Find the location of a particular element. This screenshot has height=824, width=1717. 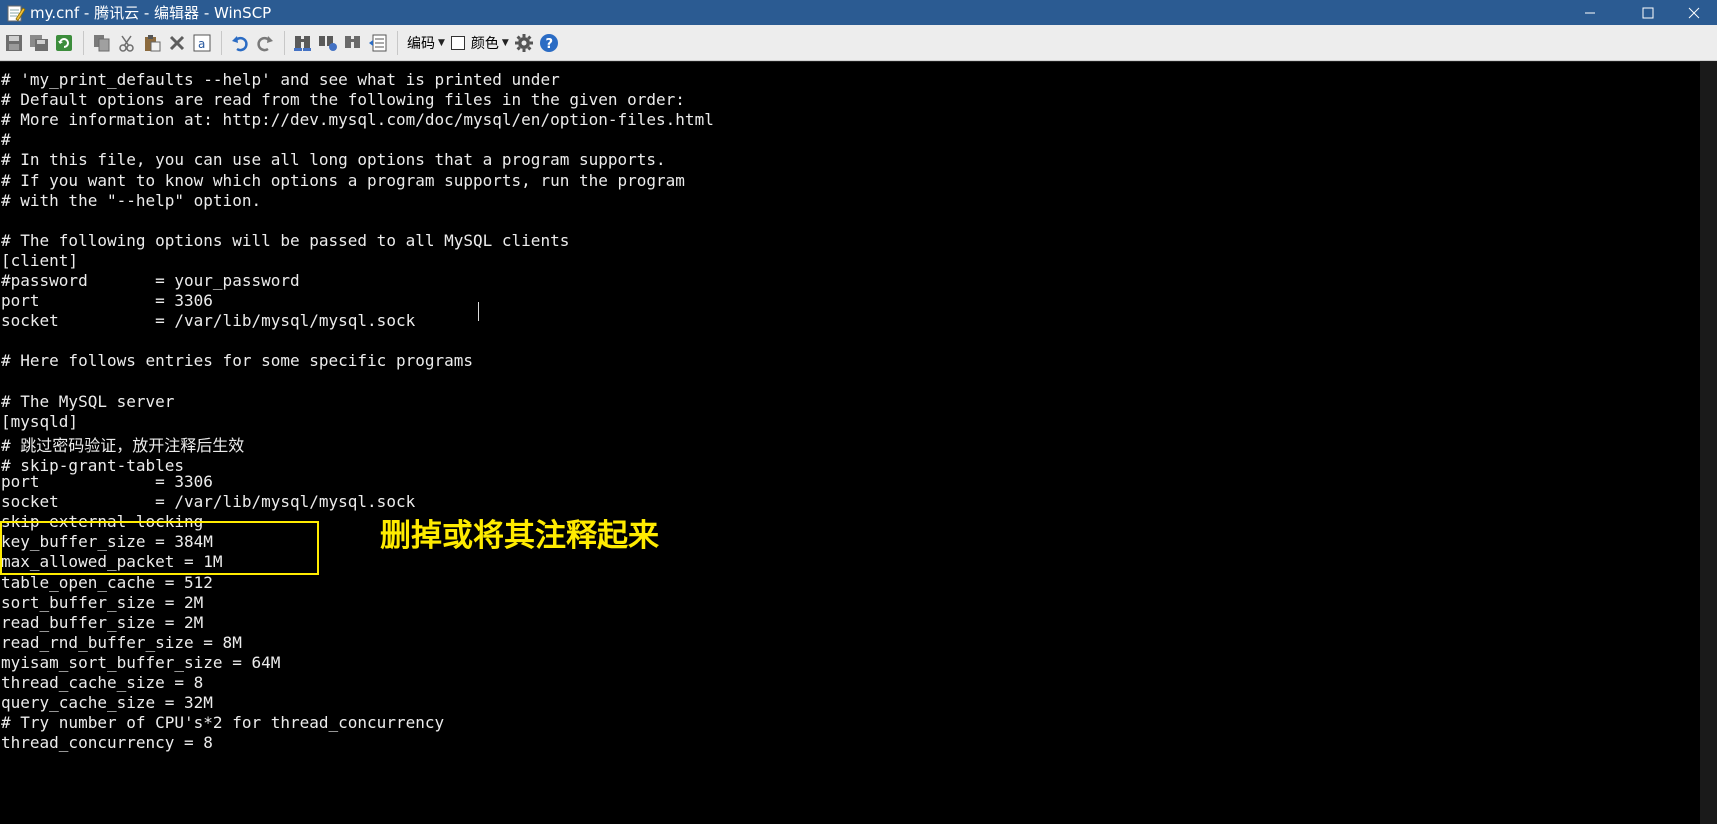

text-cursor is located at coordinates (478, 311).